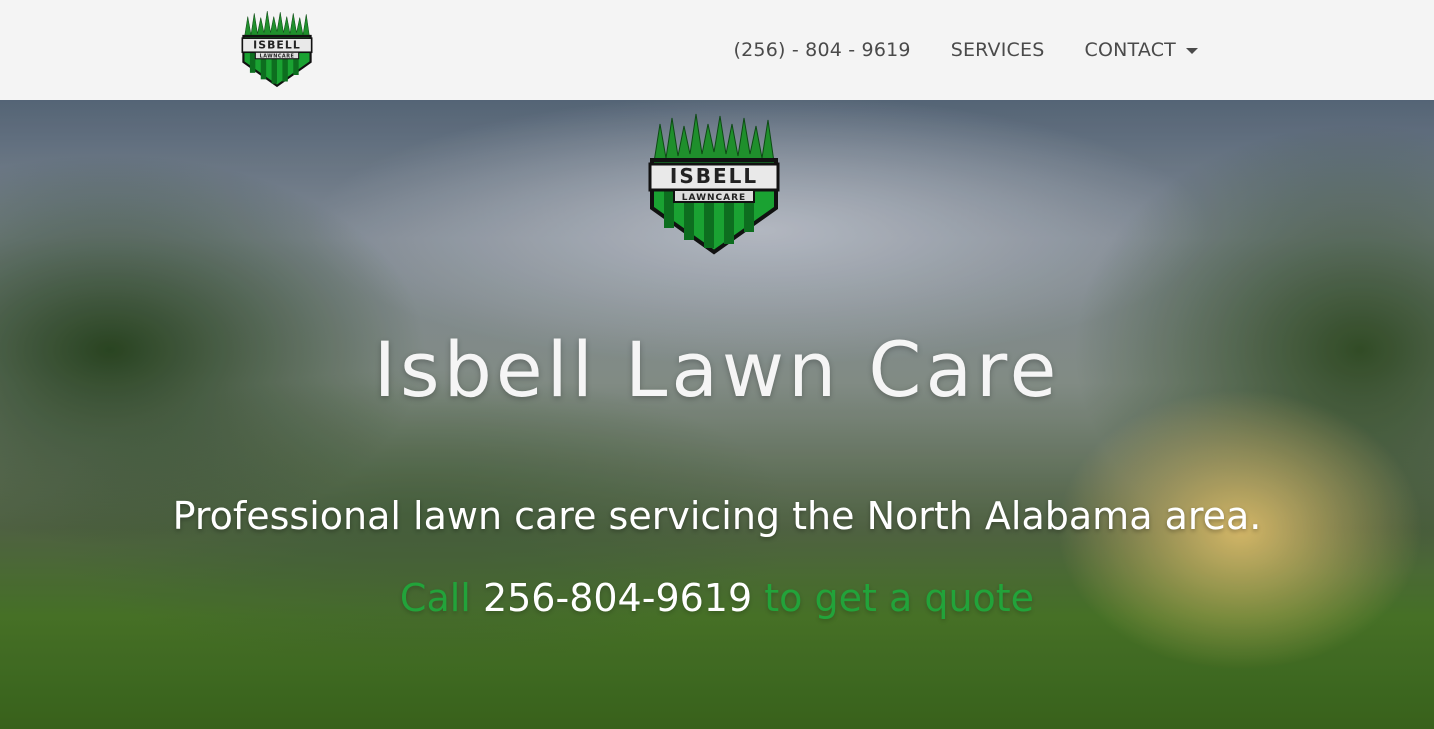 This screenshot has height=729, width=1434. What do you see at coordinates (617, 598) in the screenshot?
I see `cta-phone-link: 256-804-9619` at bounding box center [617, 598].